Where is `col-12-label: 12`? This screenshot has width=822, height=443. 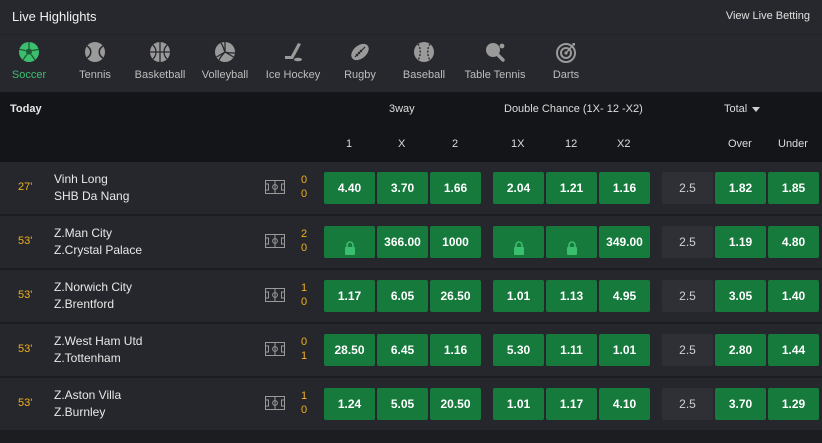
col-12-label: 12 is located at coordinates (571, 144).